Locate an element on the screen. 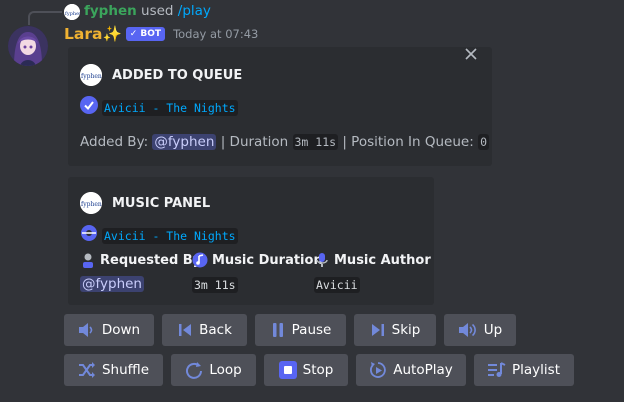  reply-verb: used is located at coordinates (157, 11).